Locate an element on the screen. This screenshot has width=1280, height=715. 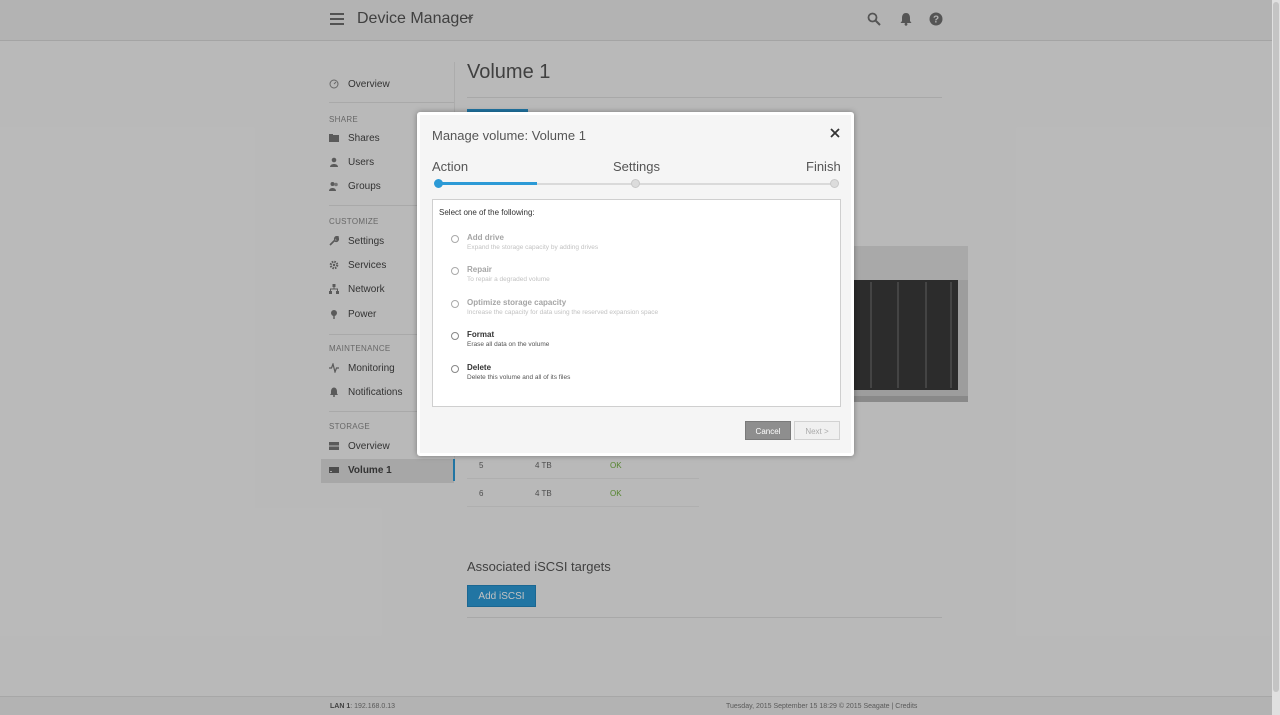
radio-repair is located at coordinates (455, 271).